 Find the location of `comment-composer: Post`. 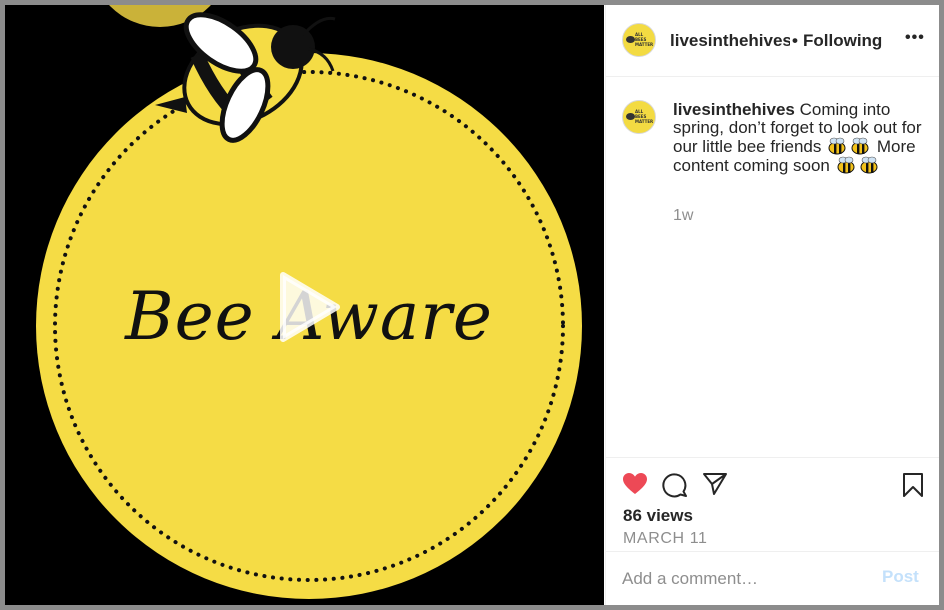

comment-composer: Post is located at coordinates (772, 578).